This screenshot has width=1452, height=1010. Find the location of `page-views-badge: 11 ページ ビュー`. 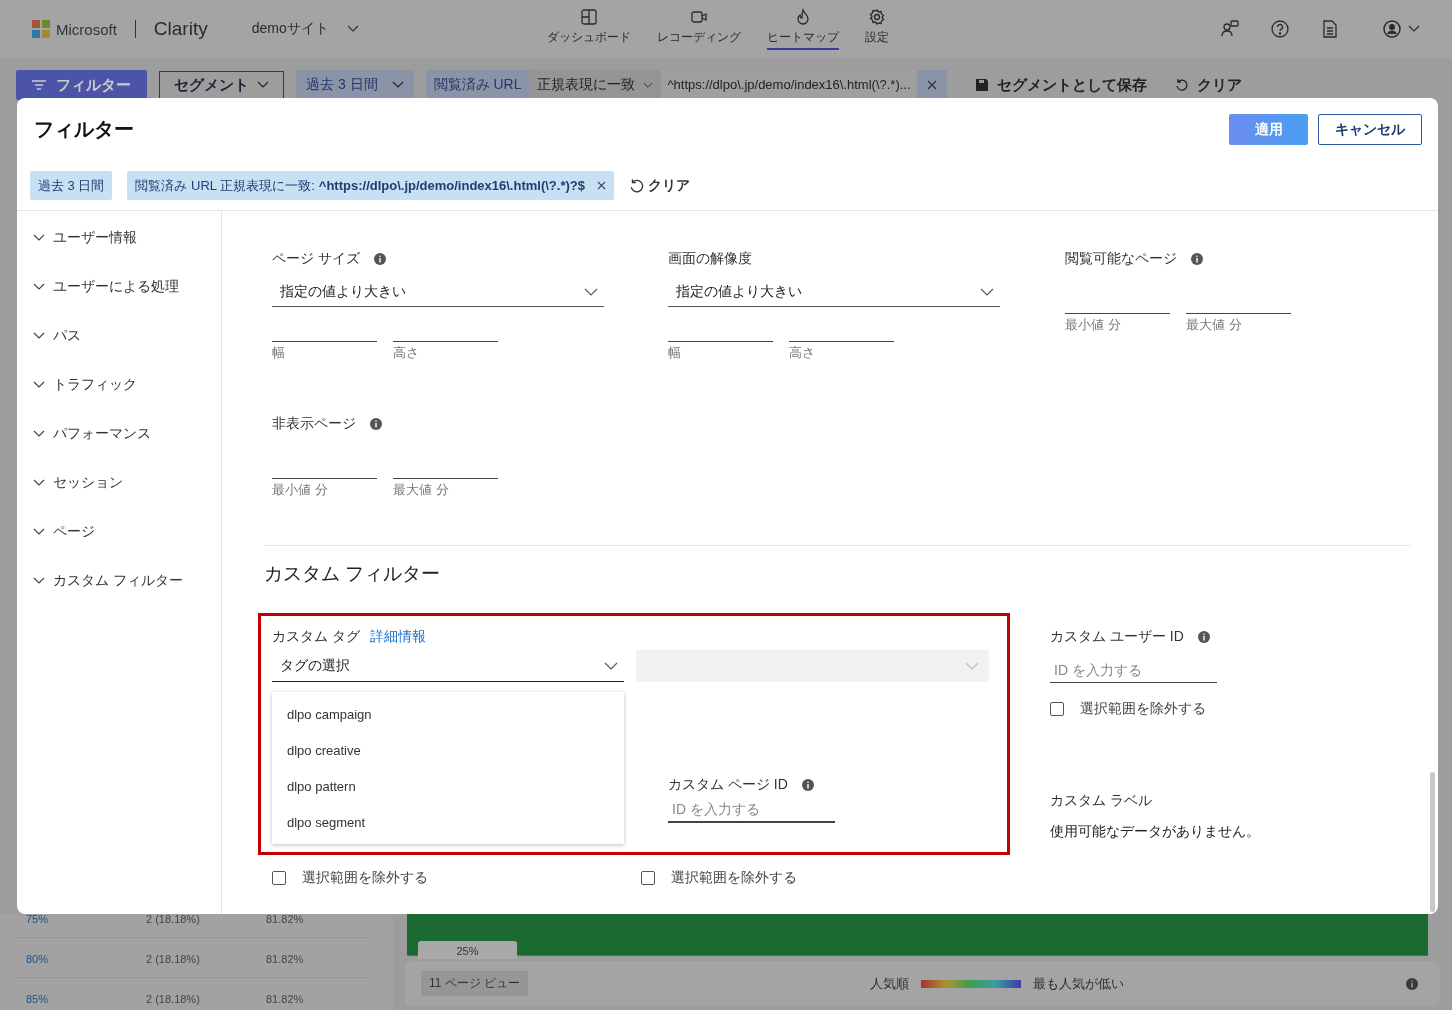

page-views-badge: 11 ページ ビュー is located at coordinates (475, 983).